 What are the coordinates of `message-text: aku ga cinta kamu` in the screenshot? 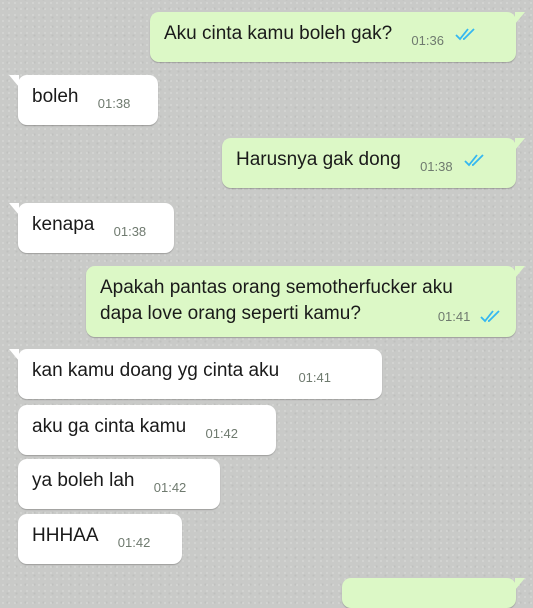 It's located at (109, 426).